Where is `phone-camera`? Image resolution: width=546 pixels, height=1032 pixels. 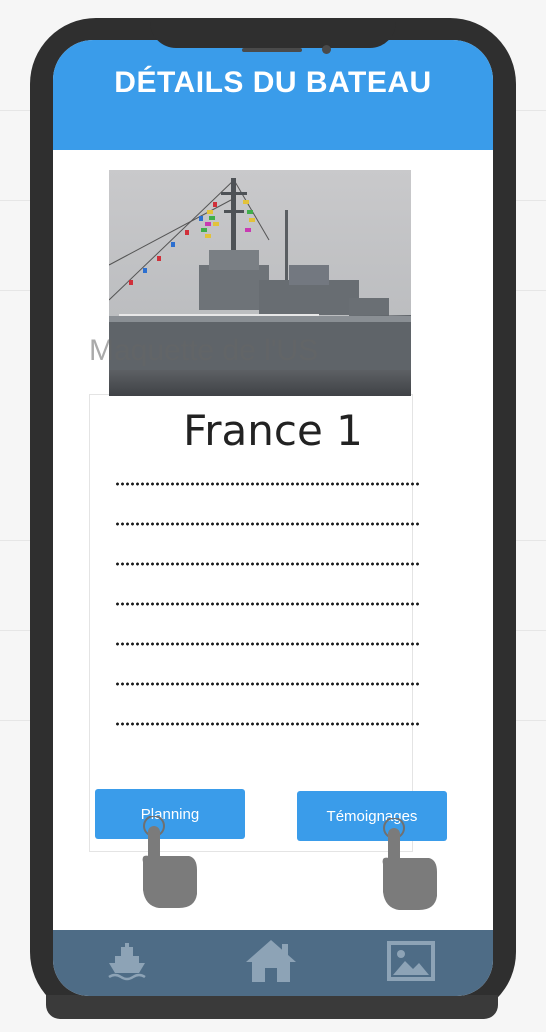
phone-camera is located at coordinates (326, 49).